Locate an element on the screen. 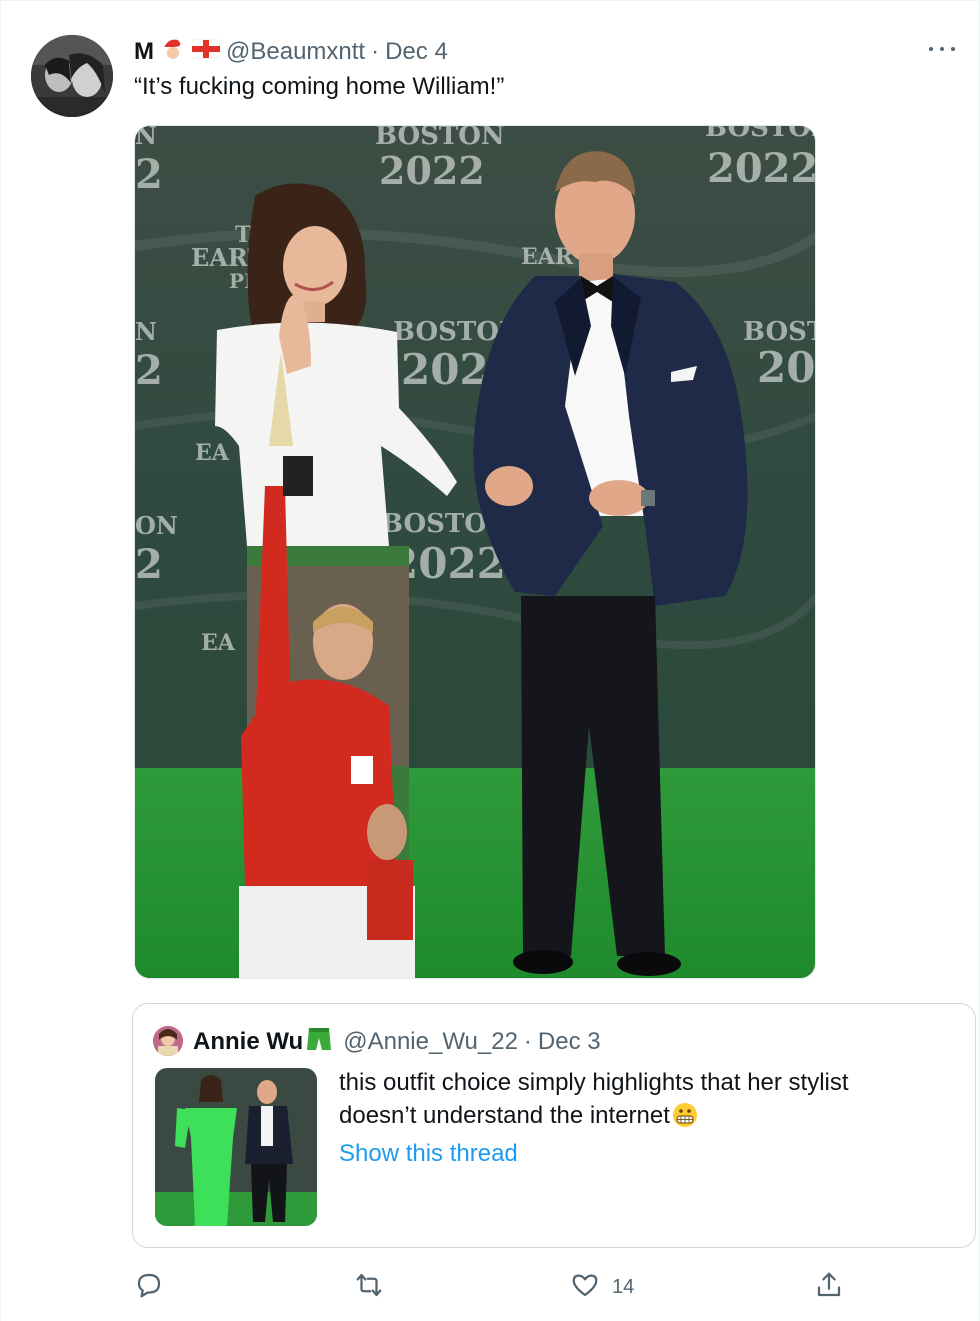 This screenshot has height=1321, width=980. author-handle: @Beaumxntt is located at coordinates (295, 52).